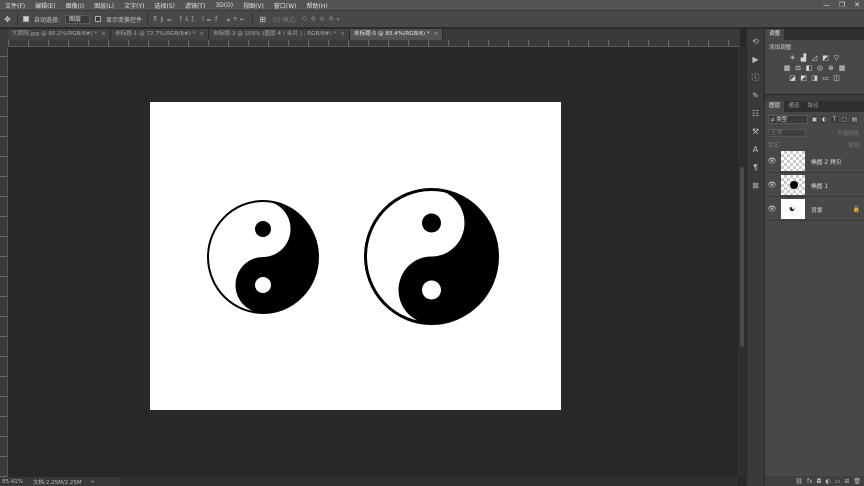  What do you see at coordinates (804, 78) in the screenshot?
I see `posterize-icon: ◩` at bounding box center [804, 78].